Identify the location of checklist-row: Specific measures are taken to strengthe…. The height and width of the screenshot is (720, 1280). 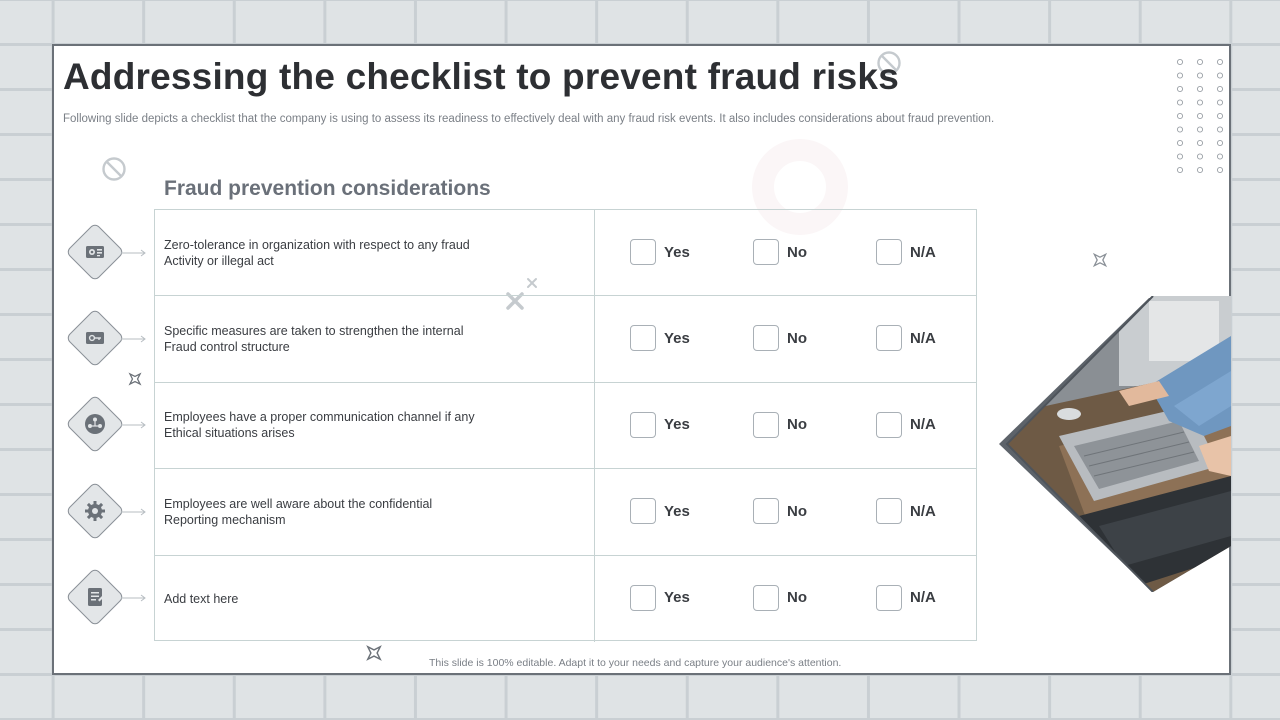
(565, 339).